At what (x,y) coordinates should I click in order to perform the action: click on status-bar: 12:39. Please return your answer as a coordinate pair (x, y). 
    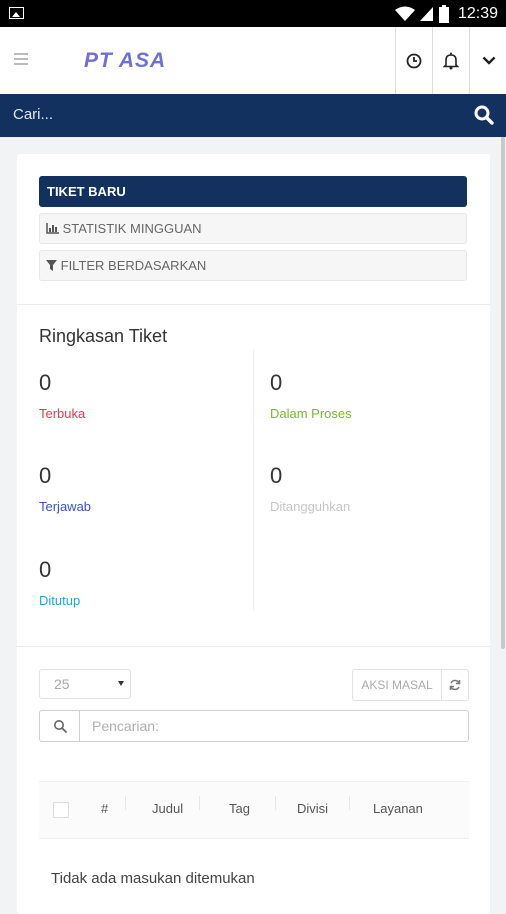
    Looking at the image, I should click on (253, 13).